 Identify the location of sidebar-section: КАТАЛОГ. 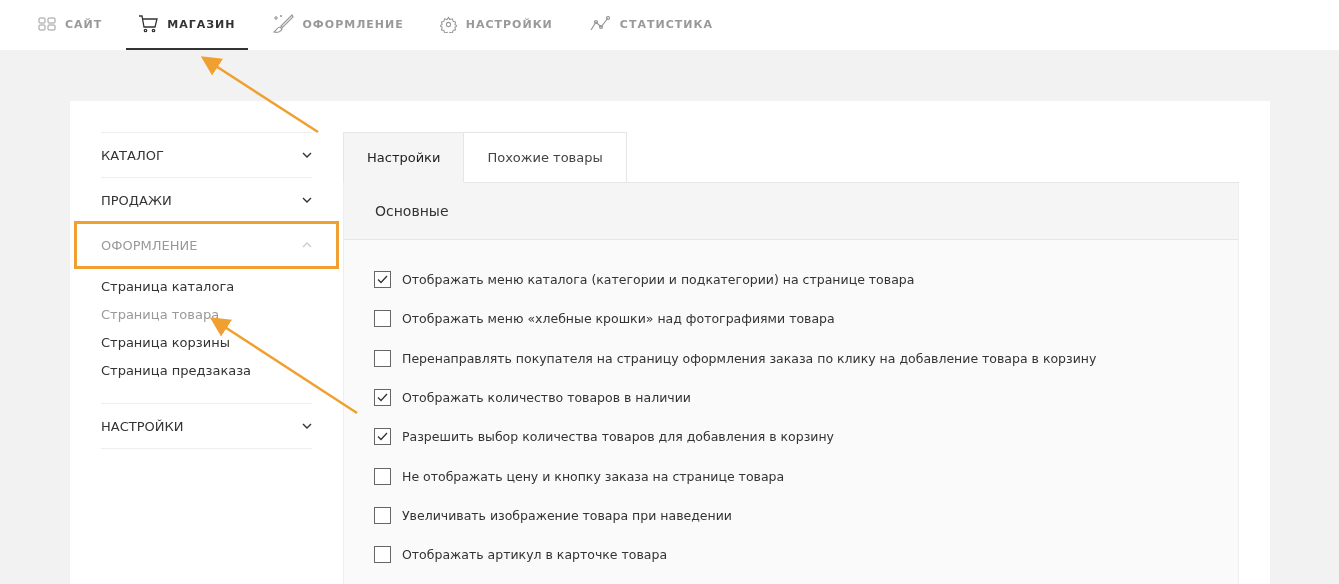
(206, 155).